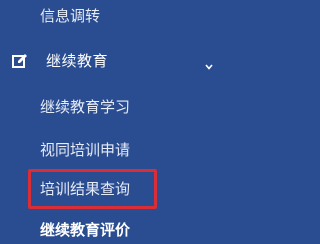  I want to click on sidebar-item-label: 继续教育评价, so click(85, 230).